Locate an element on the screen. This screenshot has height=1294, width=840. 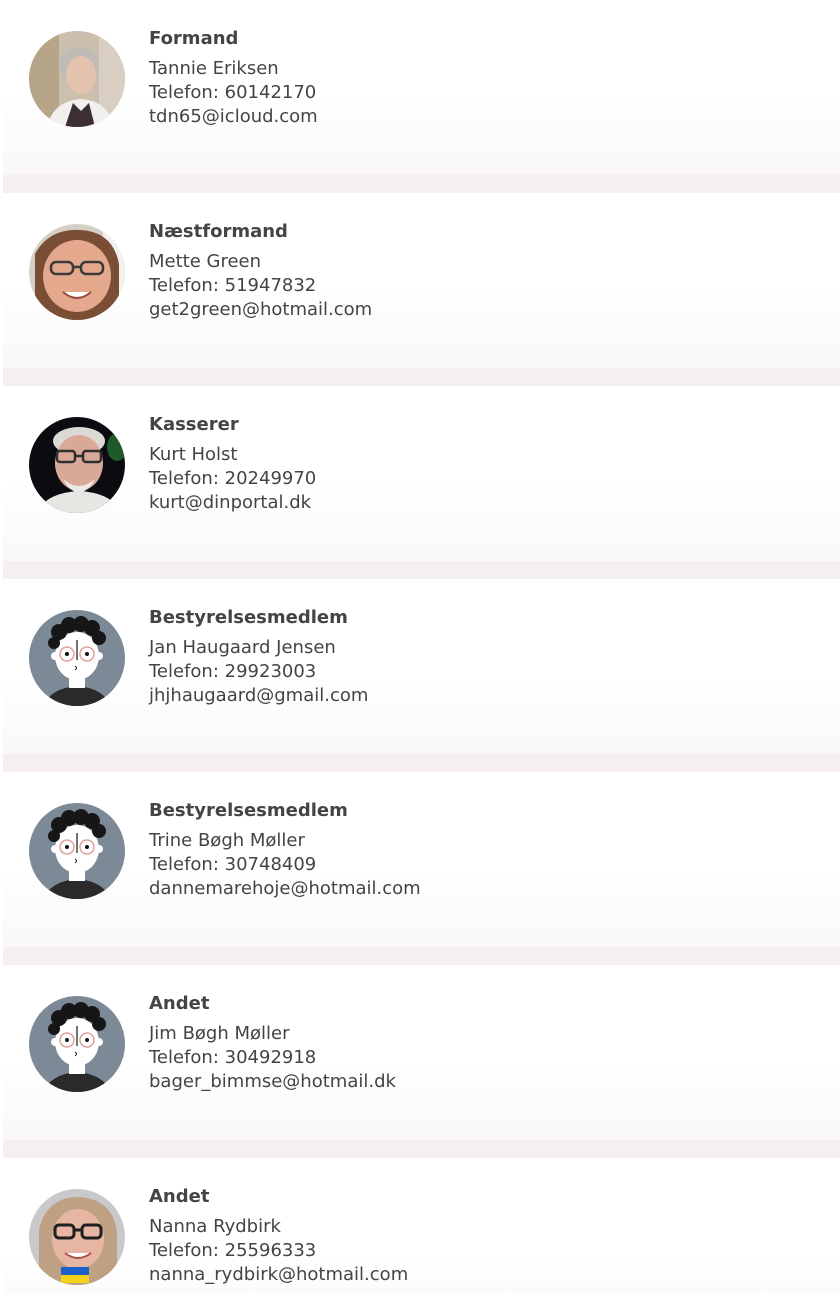
member-phone: Telefon: 51947832 is located at coordinates (260, 286).